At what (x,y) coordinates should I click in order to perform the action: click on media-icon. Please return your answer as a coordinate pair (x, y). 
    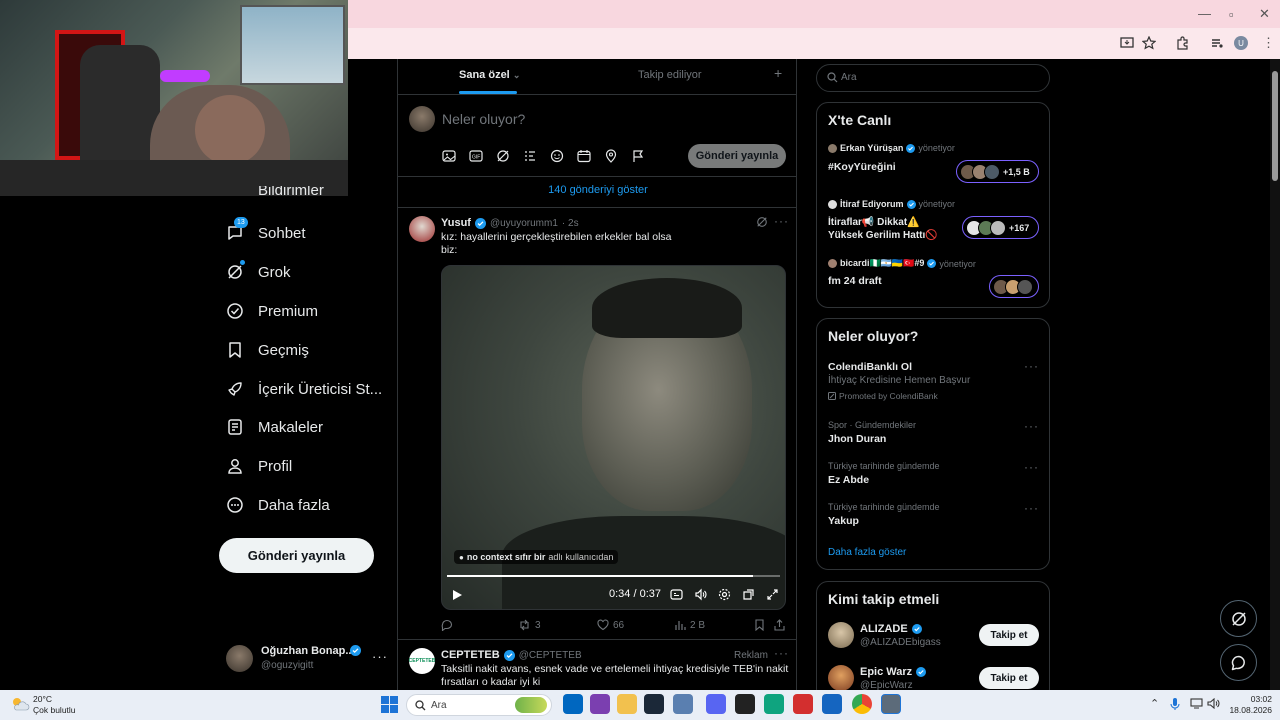
    Looking at the image, I should click on (1218, 44).